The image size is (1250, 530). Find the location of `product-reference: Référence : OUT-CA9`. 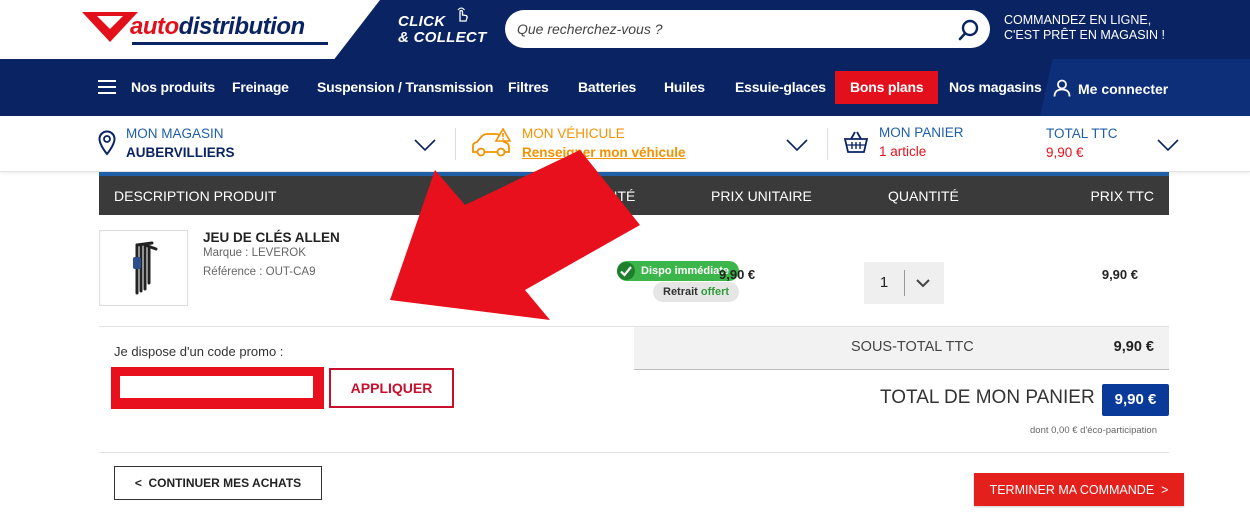

product-reference: Référence : OUT-CA9 is located at coordinates (259, 272).